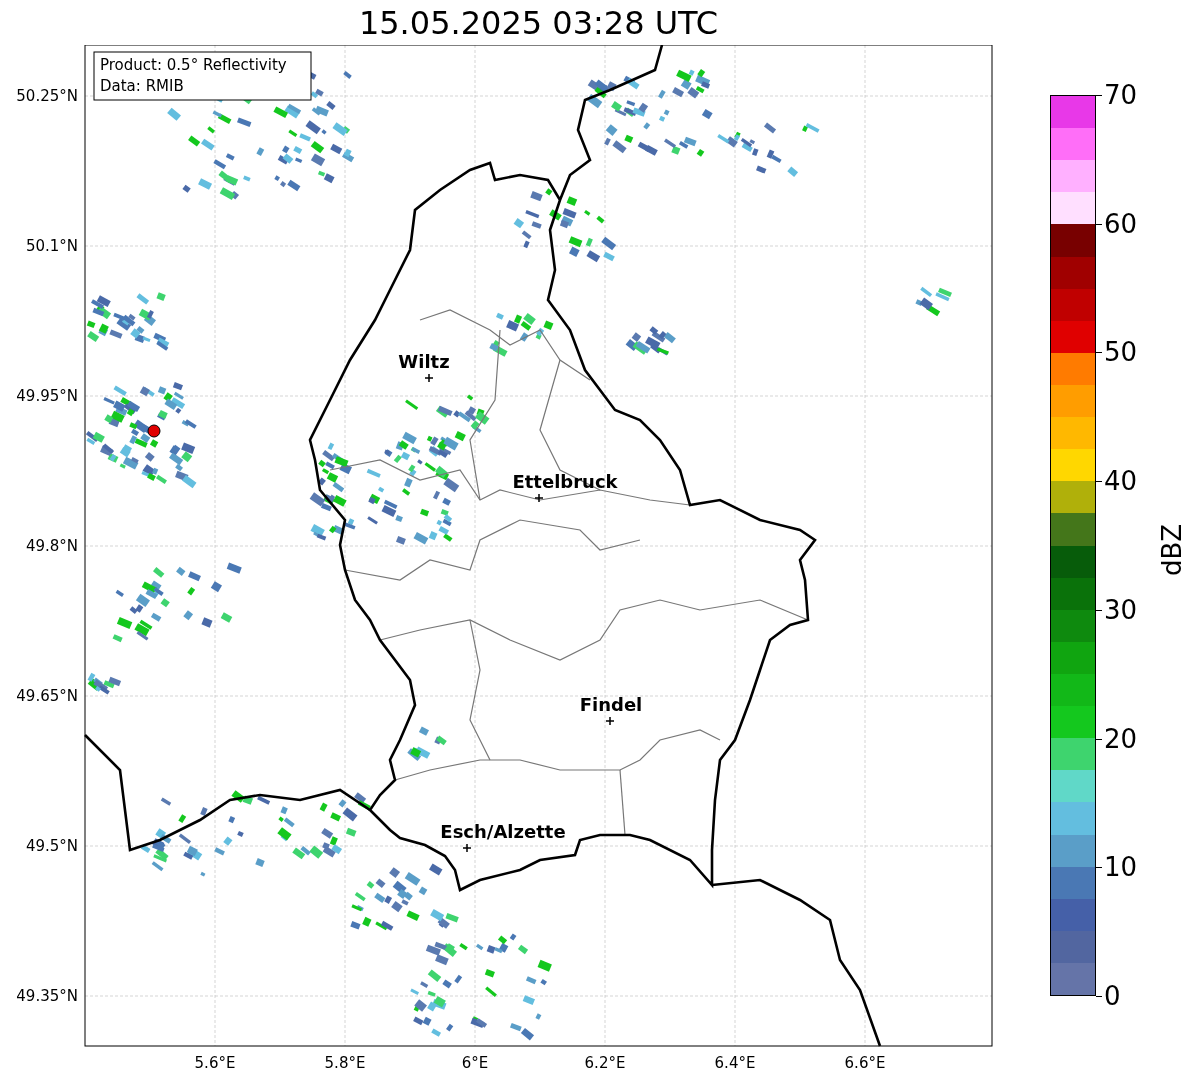 The height and width of the screenshot is (1081, 1184). Describe the element at coordinates (475, 1063) in the screenshot. I see `x-tick-label: 6°E` at that location.